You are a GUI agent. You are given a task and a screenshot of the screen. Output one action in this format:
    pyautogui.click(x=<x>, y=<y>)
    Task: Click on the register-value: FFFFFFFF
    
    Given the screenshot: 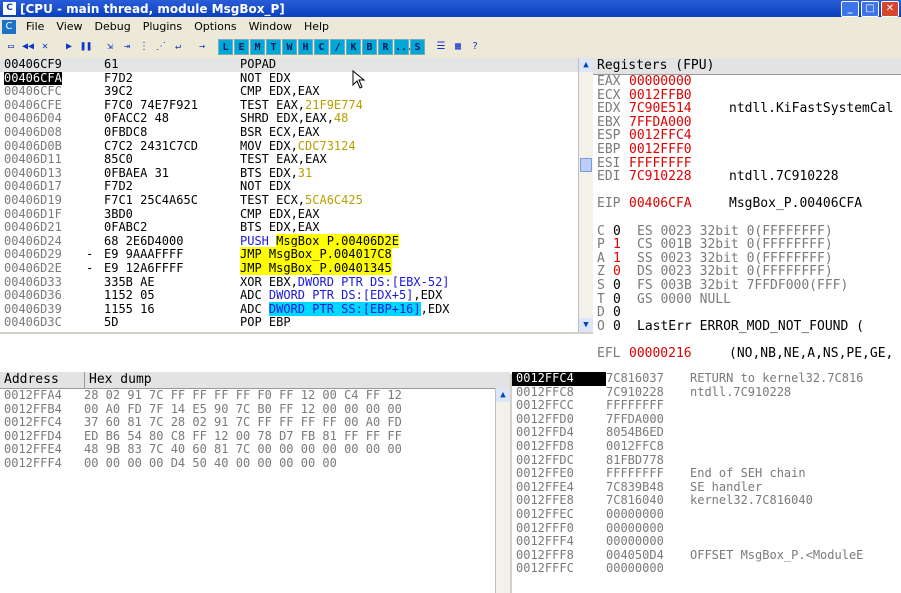 What is the action you would take?
    pyautogui.click(x=679, y=163)
    